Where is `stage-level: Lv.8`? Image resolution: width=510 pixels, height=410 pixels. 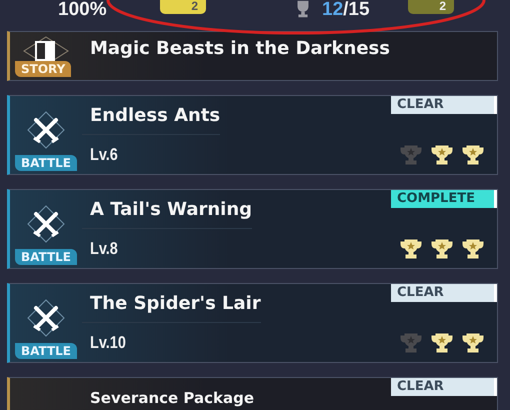 stage-level: Lv.8 is located at coordinates (104, 248).